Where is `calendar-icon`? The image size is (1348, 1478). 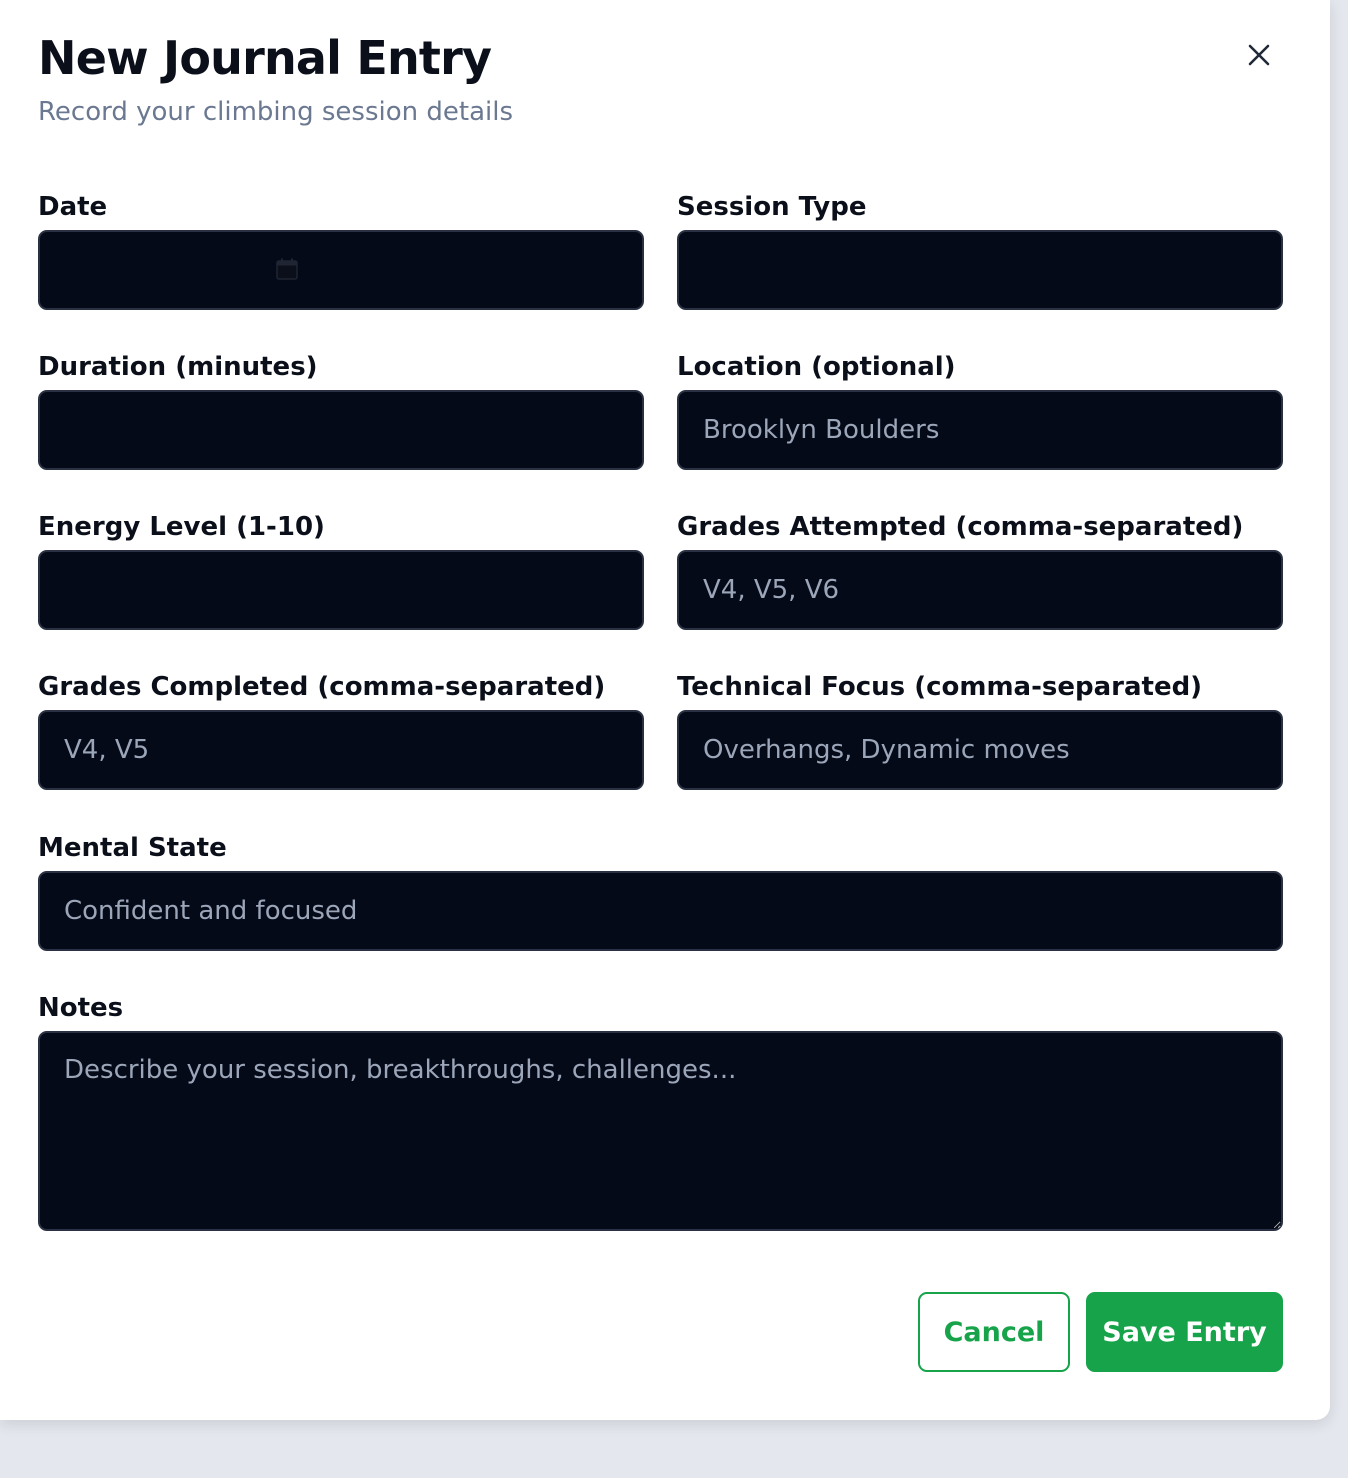
calendar-icon is located at coordinates (287, 269).